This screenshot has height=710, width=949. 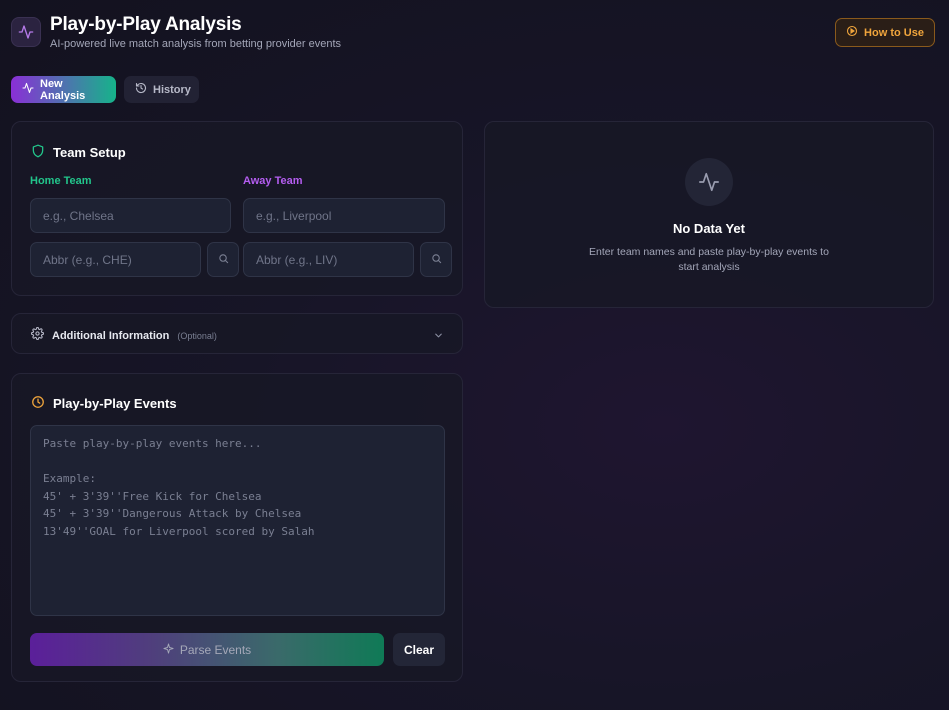 What do you see at coordinates (115, 259) in the screenshot?
I see `home-abbr-input` at bounding box center [115, 259].